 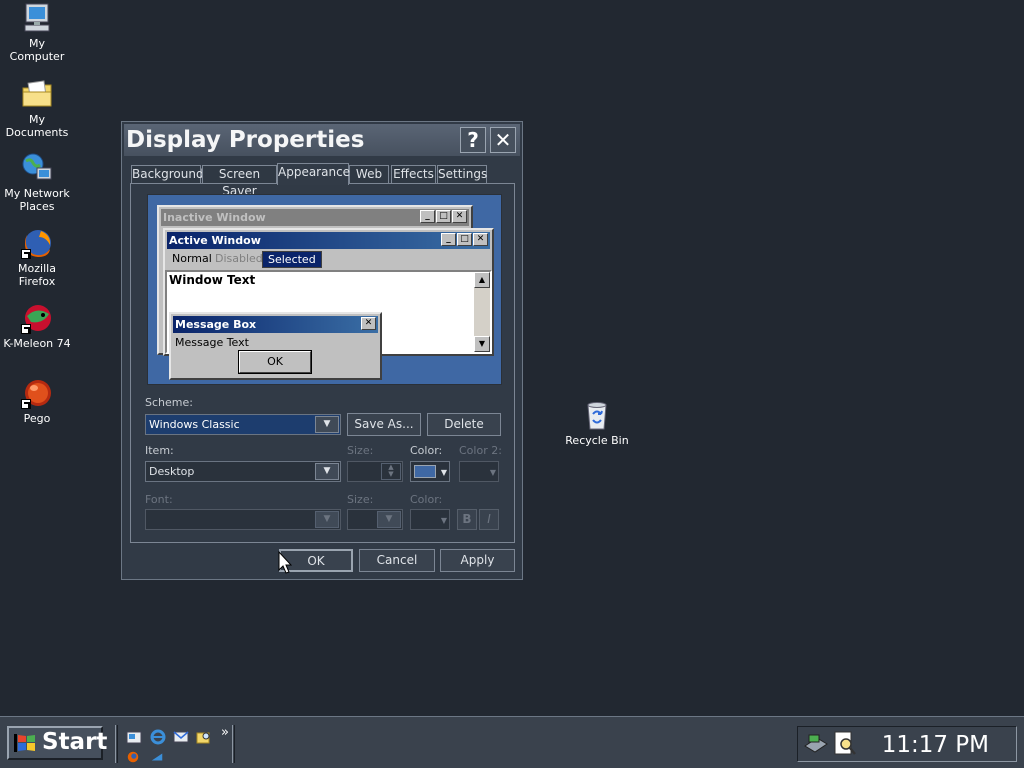 I want to click on item-select: Desktop ▼, so click(x=243, y=471).